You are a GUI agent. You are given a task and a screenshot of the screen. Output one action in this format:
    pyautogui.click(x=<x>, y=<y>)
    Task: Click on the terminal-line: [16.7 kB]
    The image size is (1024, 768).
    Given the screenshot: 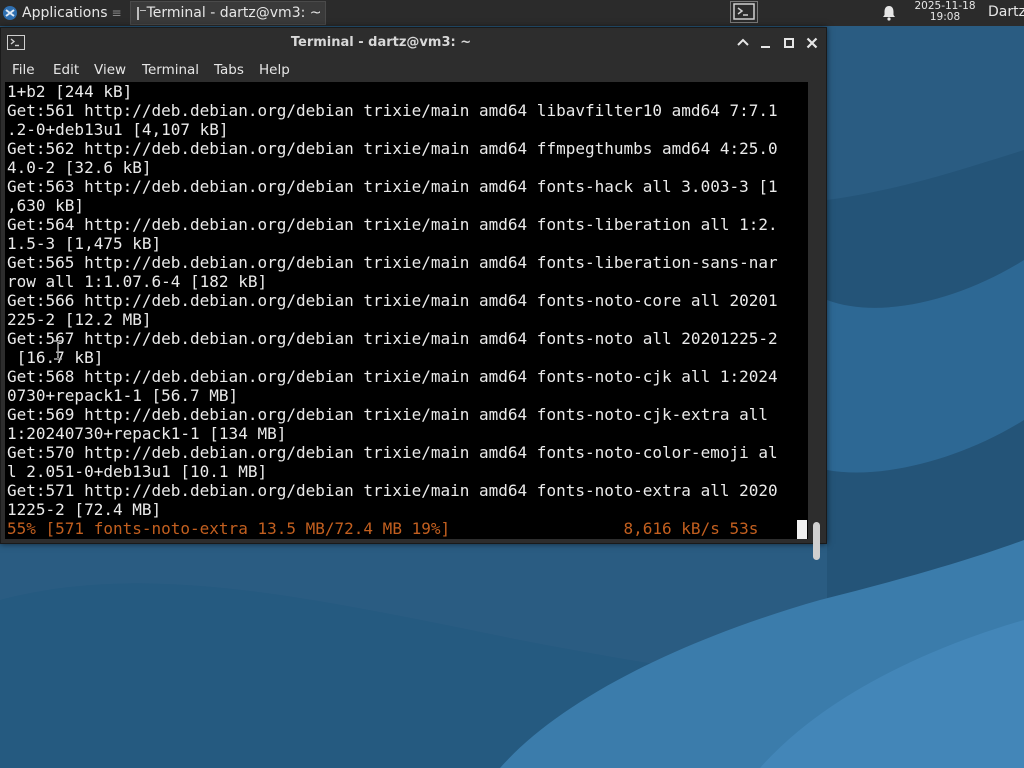 What is the action you would take?
    pyautogui.click(x=55, y=357)
    